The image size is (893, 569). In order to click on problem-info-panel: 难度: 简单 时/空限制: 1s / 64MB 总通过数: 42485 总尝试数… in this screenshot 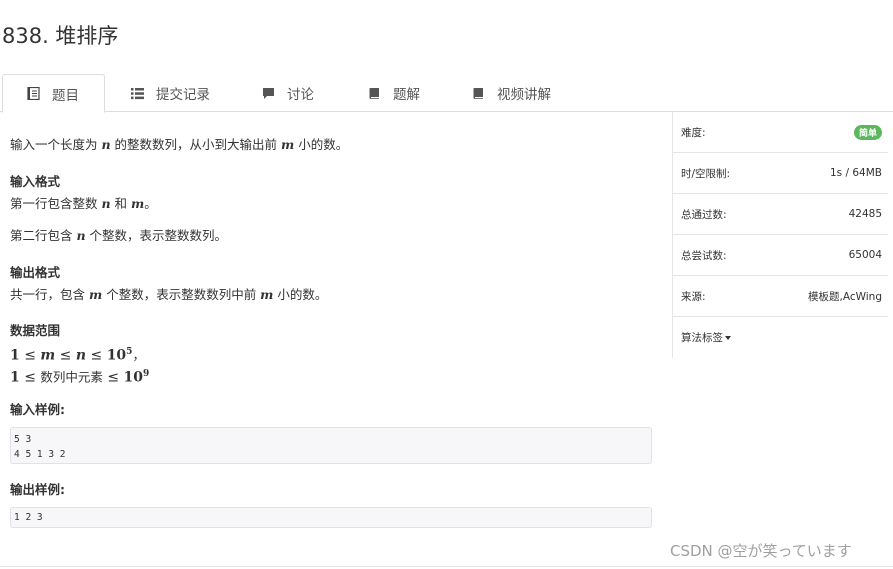, I will do `click(780, 235)`.